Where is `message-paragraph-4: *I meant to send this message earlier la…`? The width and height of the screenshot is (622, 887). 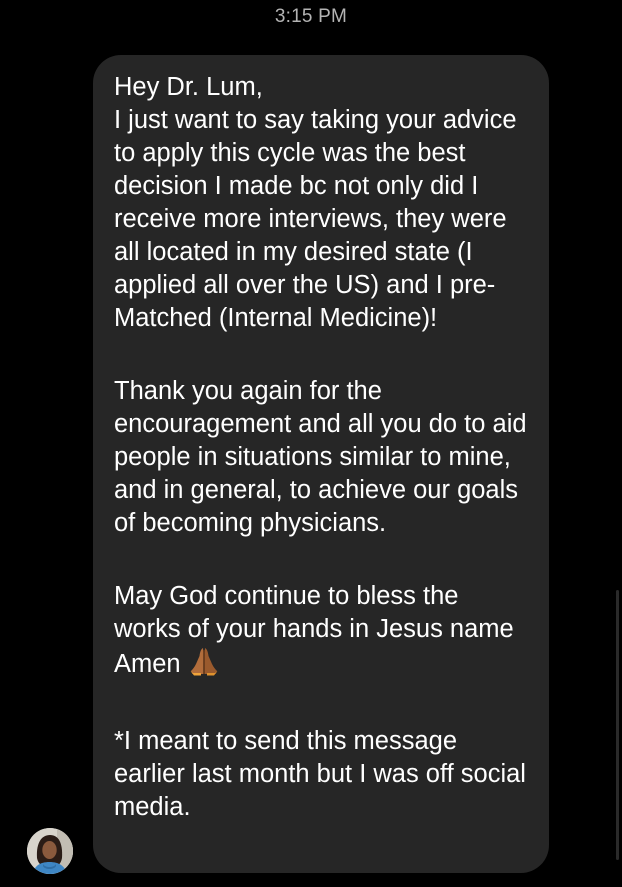 message-paragraph-4: *I meant to send this message earlier la… is located at coordinates (320, 774).